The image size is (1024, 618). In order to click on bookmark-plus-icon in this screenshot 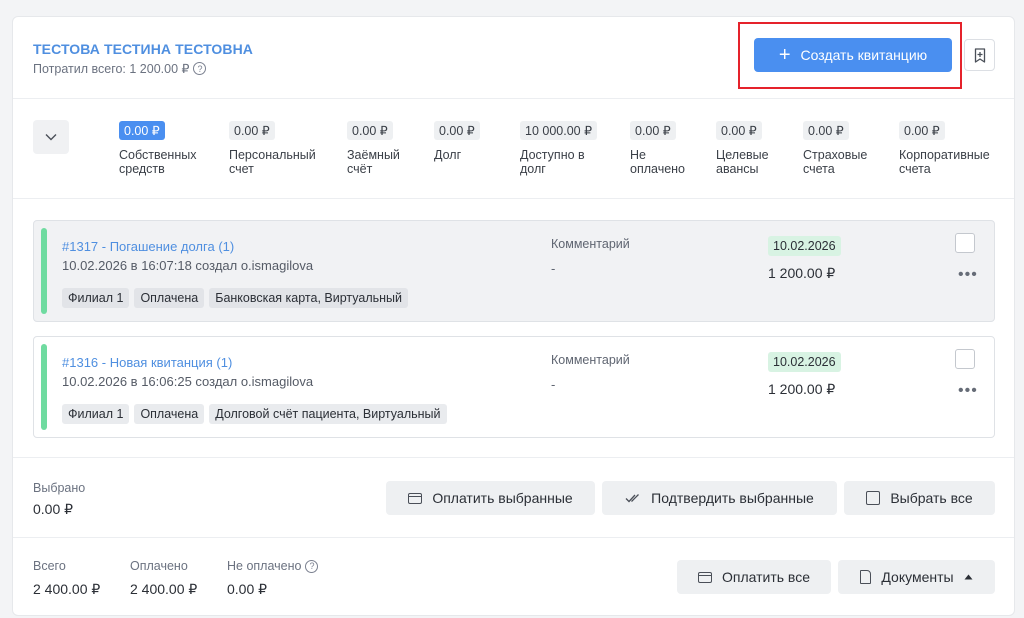, I will do `click(979, 55)`.